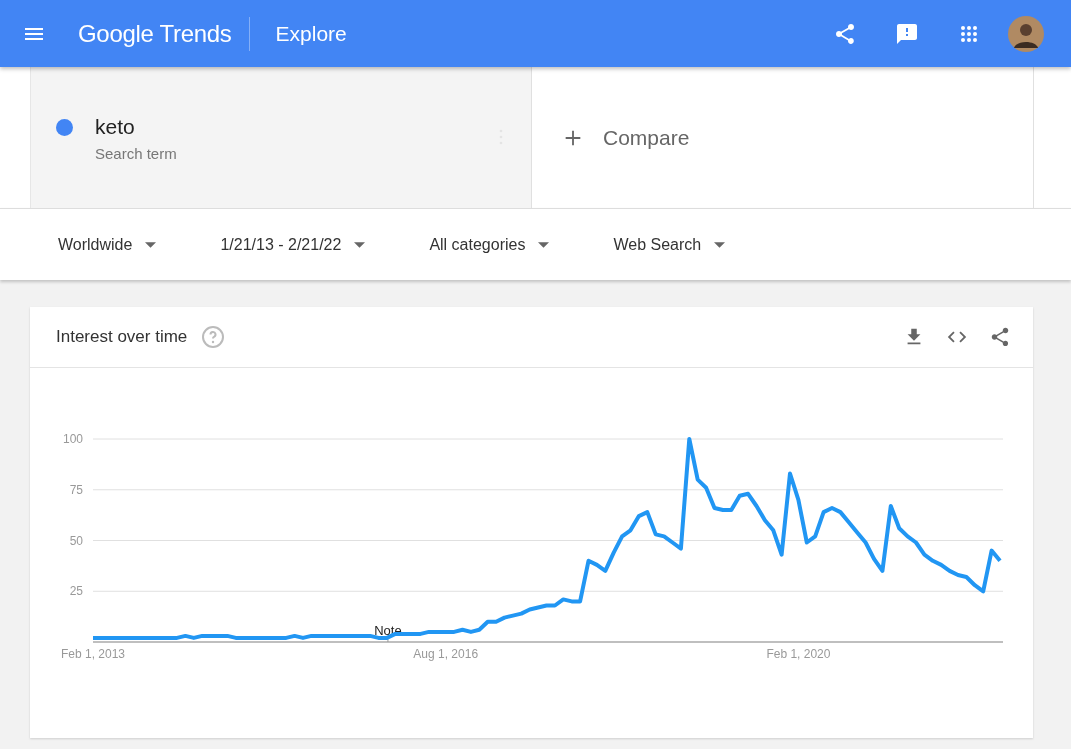 This screenshot has width=1071, height=749. I want to click on feedback-icon, so click(907, 33).